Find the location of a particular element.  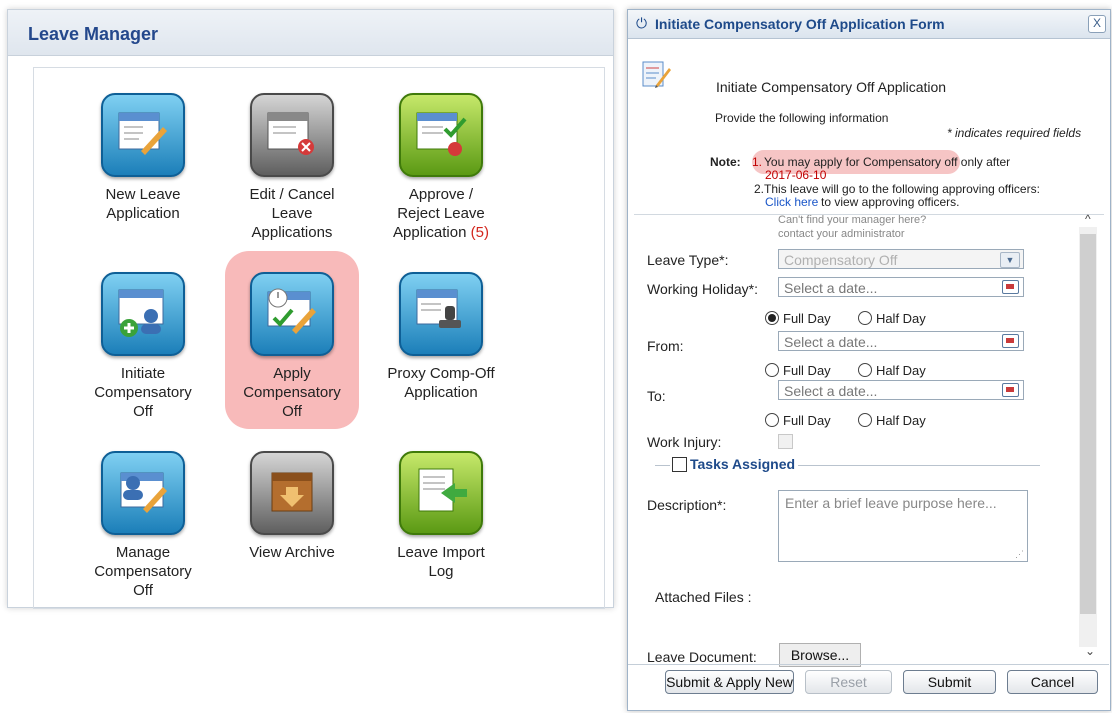

power-icon: ⏻ is located at coordinates (642, 23).